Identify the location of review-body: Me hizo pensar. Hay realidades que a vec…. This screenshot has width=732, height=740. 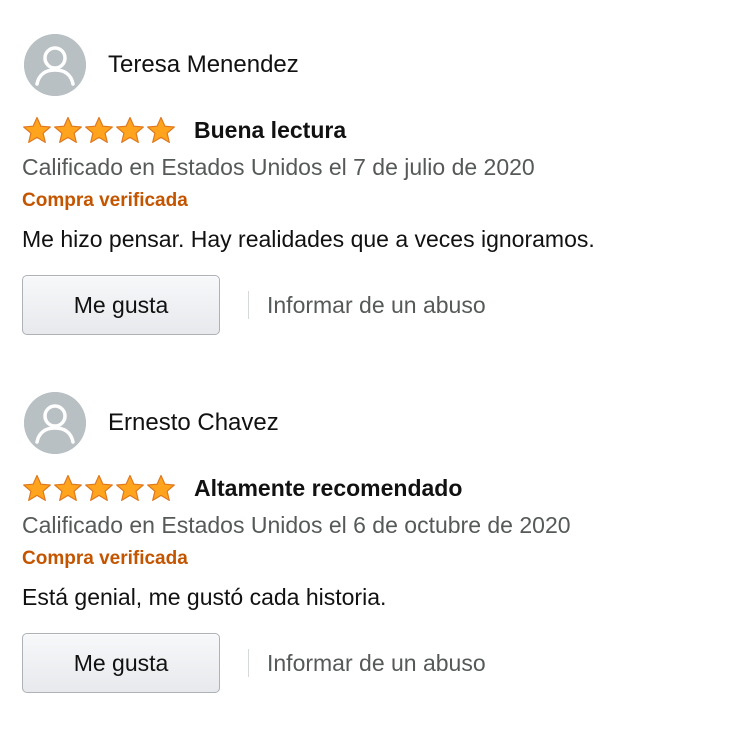
(308, 239).